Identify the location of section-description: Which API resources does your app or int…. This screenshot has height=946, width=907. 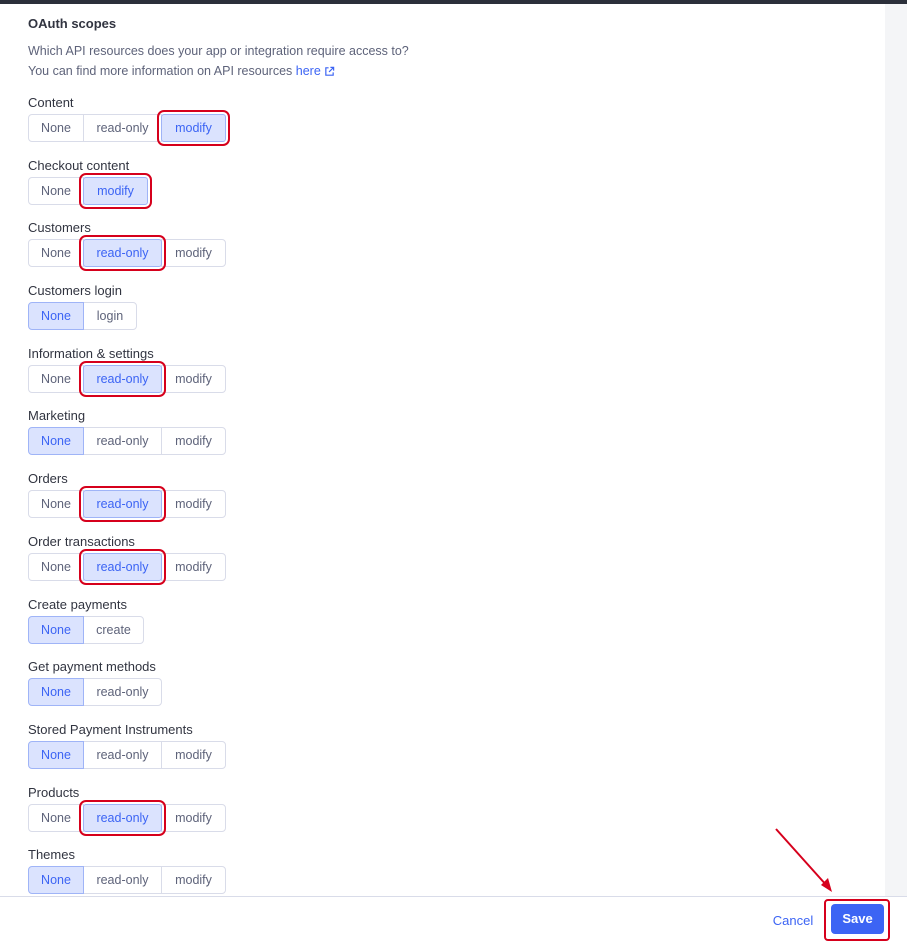
(448, 62).